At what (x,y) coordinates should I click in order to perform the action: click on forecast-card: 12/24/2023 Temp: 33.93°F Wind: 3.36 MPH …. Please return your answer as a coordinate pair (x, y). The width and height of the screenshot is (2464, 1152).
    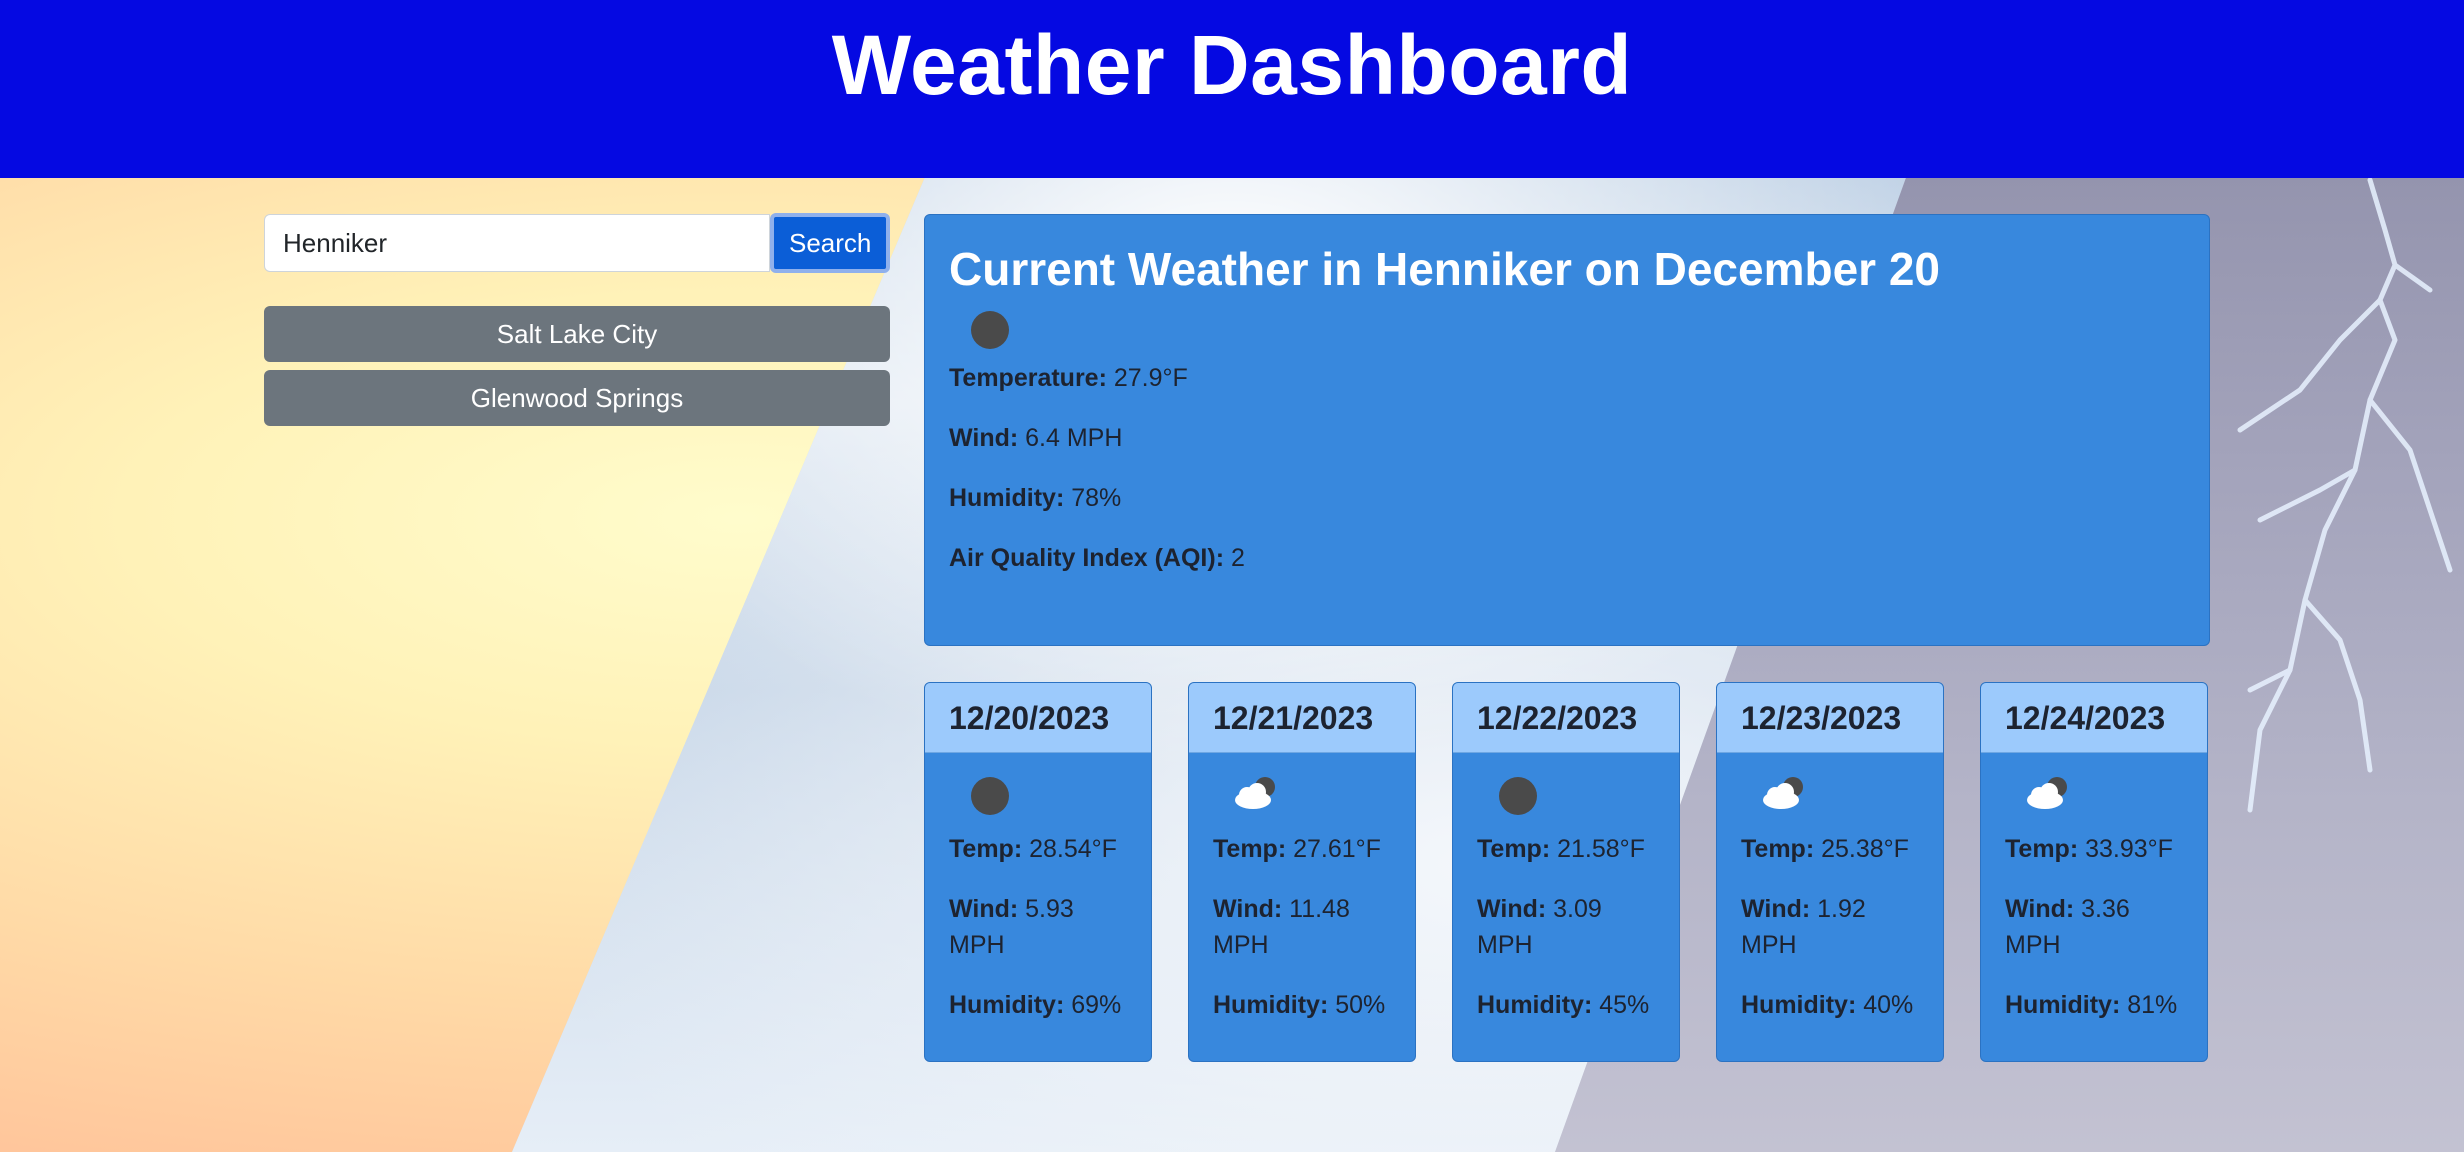
    Looking at the image, I should click on (2094, 872).